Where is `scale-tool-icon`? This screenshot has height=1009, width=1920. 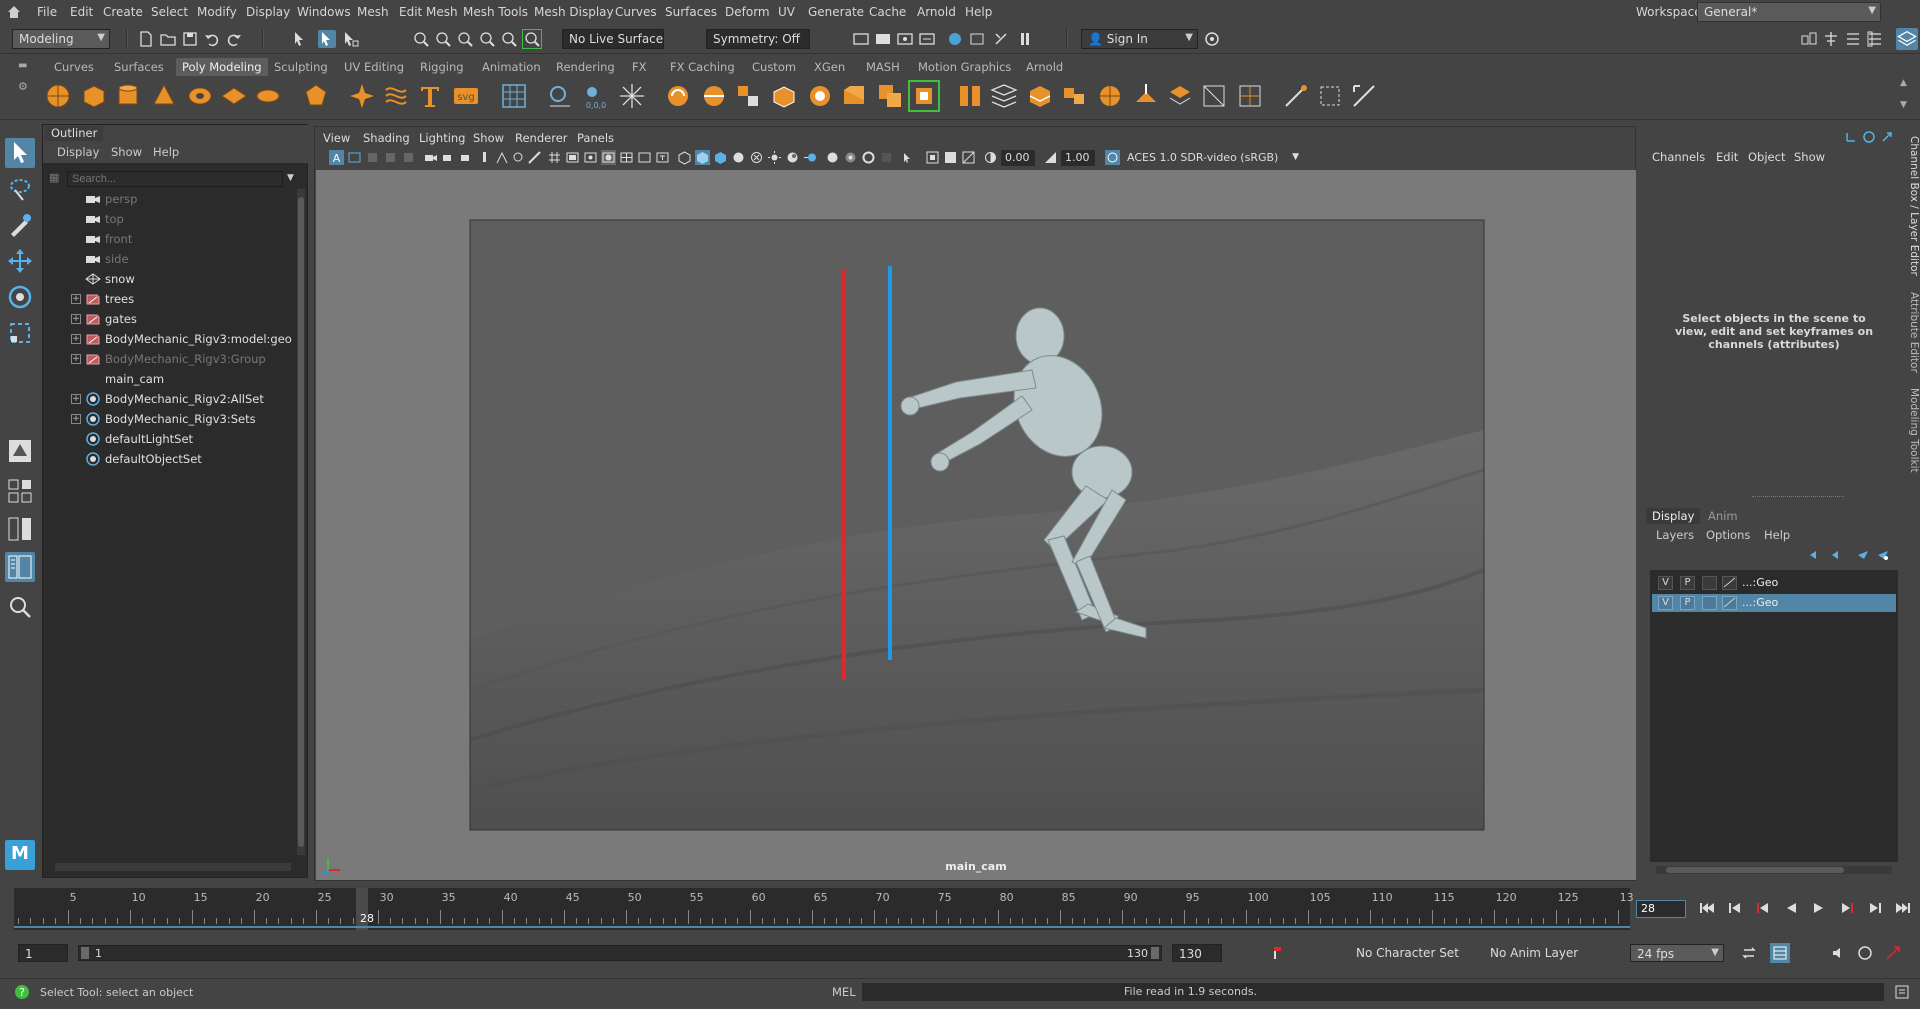 scale-tool-icon is located at coordinates (20, 333).